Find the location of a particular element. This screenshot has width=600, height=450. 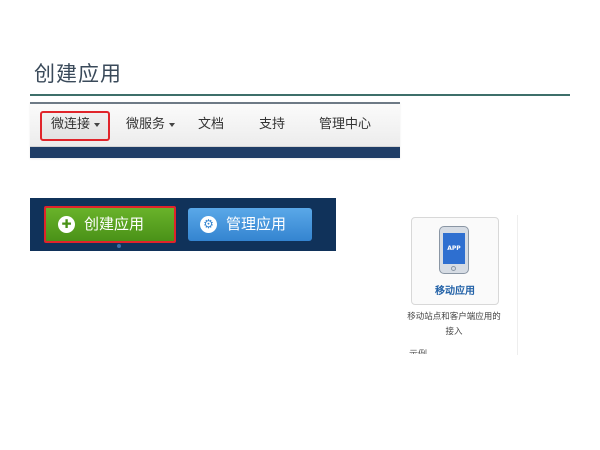

nav-item-guanlizhongxin: 管理中心 is located at coordinates (345, 125).